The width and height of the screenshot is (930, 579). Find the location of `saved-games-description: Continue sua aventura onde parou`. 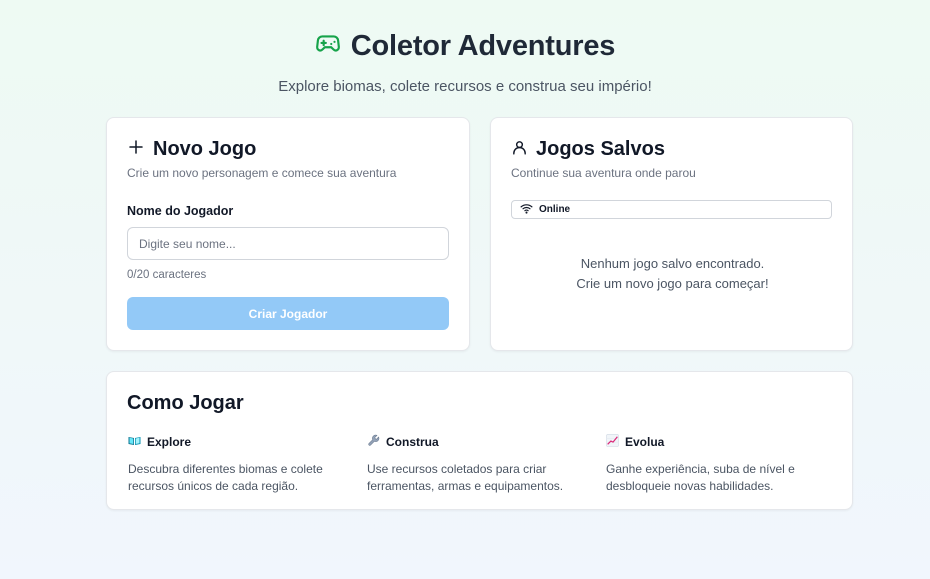

saved-games-description: Continue sua aventura onde parou is located at coordinates (603, 173).